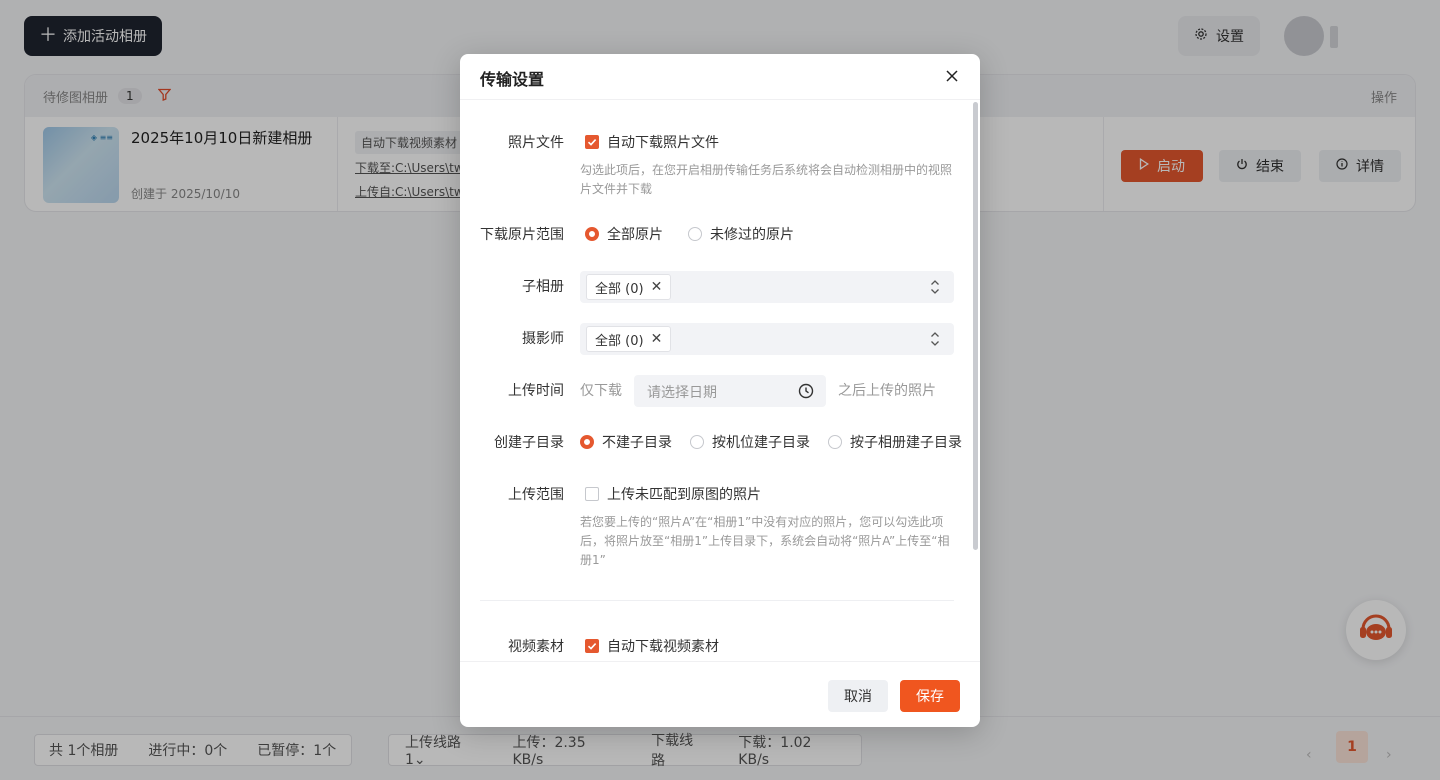  What do you see at coordinates (684, 494) in the screenshot?
I see `upload-range-checkbox-label: 上传未匹配到原图的照片` at bounding box center [684, 494].